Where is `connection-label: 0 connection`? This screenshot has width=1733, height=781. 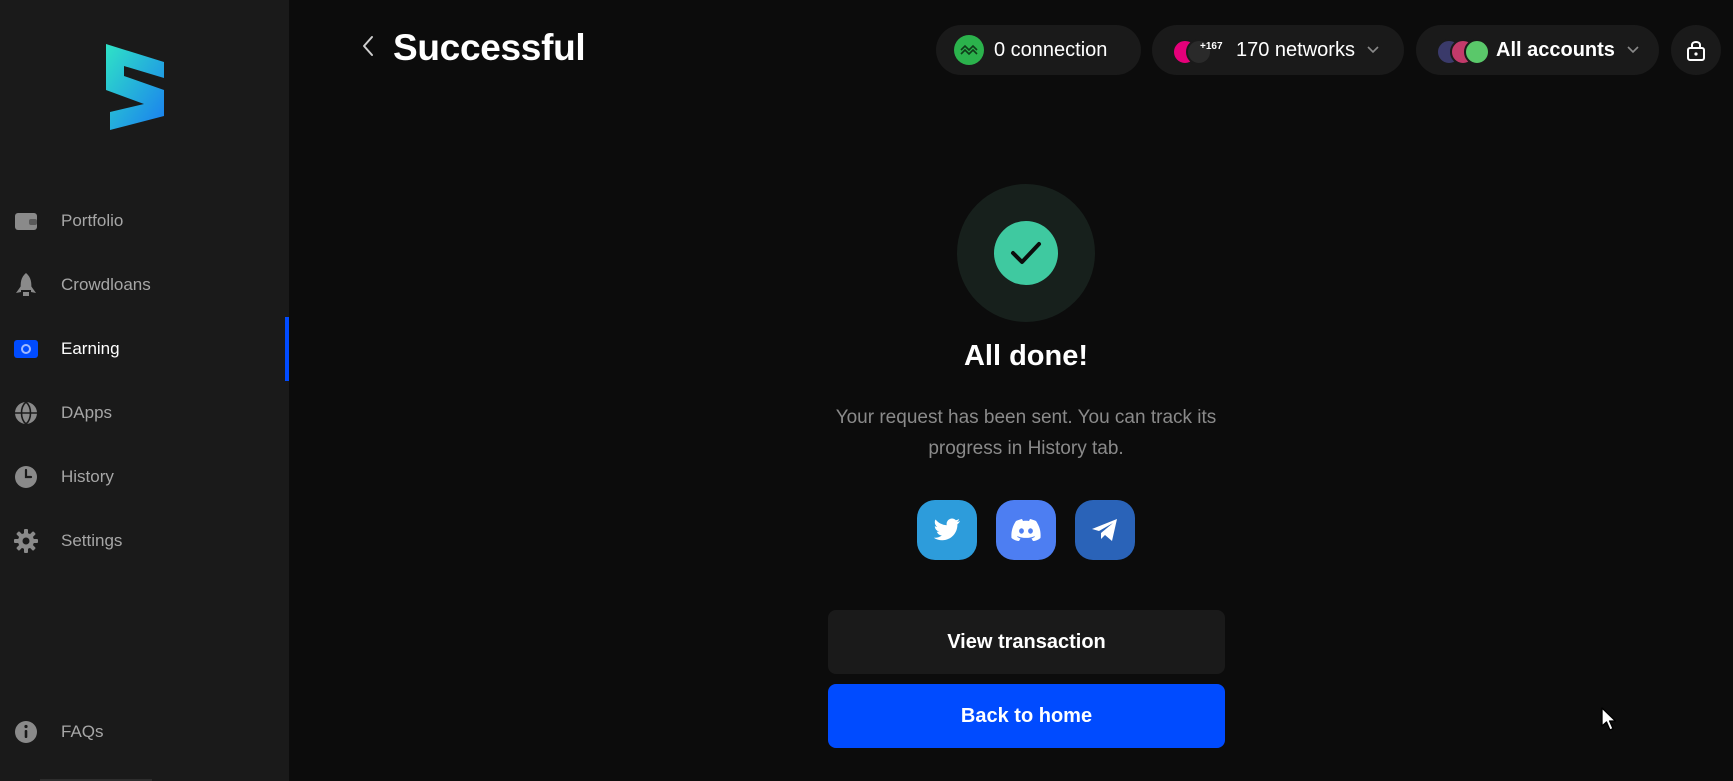 connection-label: 0 connection is located at coordinates (1051, 49).